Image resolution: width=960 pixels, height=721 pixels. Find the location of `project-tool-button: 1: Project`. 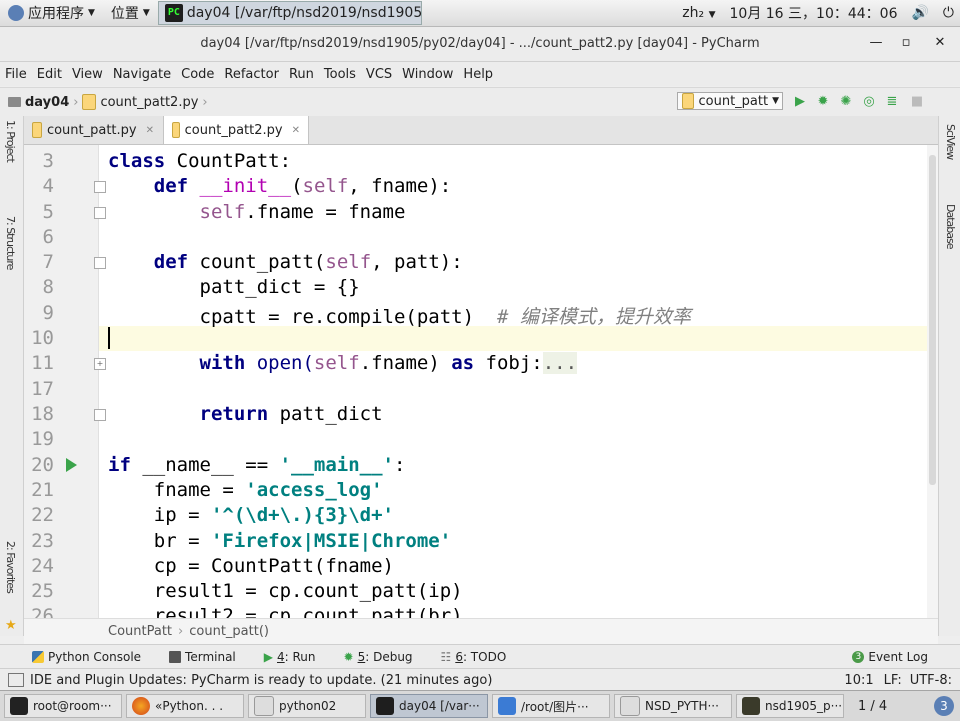

project-tool-button: 1: Project is located at coordinates (10, 141).